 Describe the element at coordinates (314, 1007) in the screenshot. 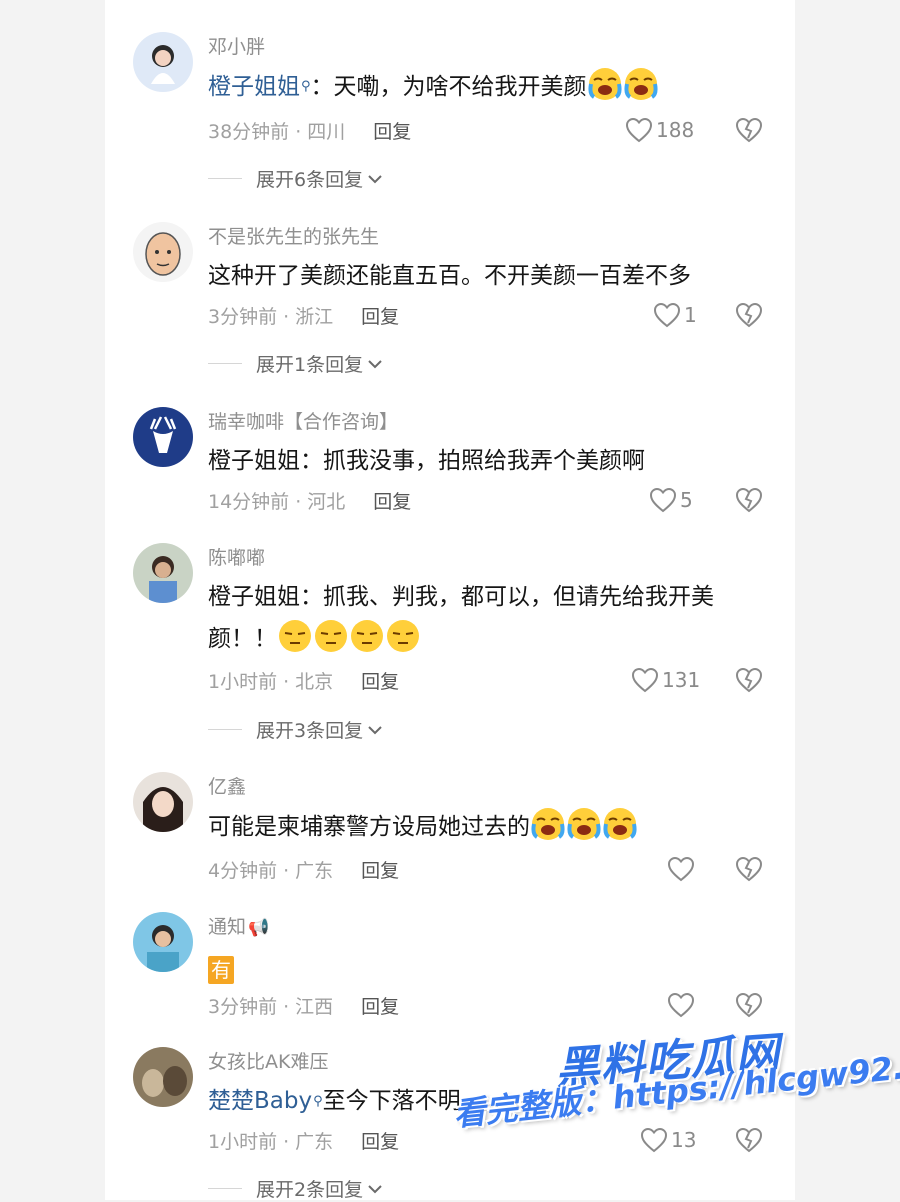

I see `location: 江西` at that location.